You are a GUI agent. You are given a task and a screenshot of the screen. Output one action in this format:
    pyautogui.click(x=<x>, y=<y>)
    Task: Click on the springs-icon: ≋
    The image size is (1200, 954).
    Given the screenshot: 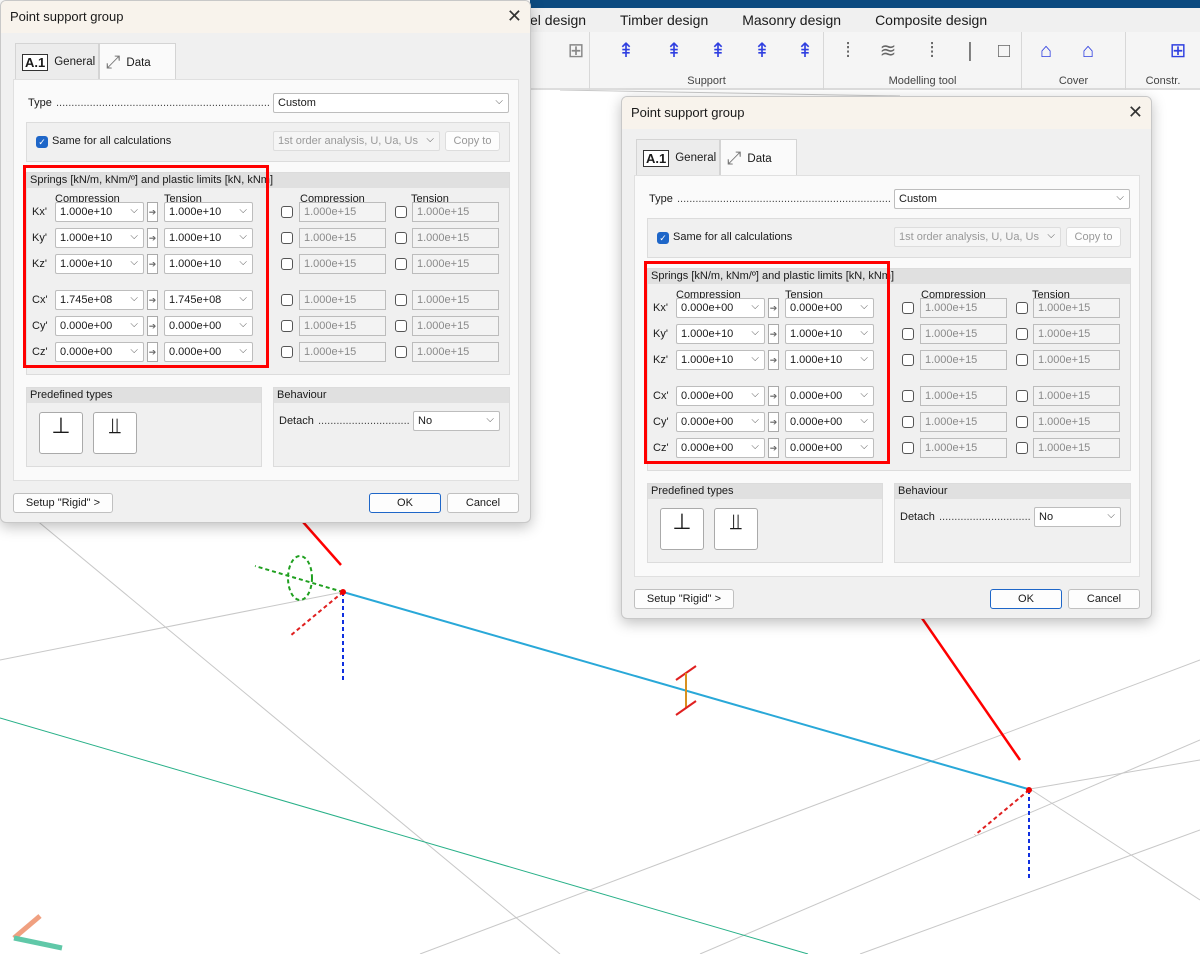 What is the action you would take?
    pyautogui.click(x=888, y=51)
    